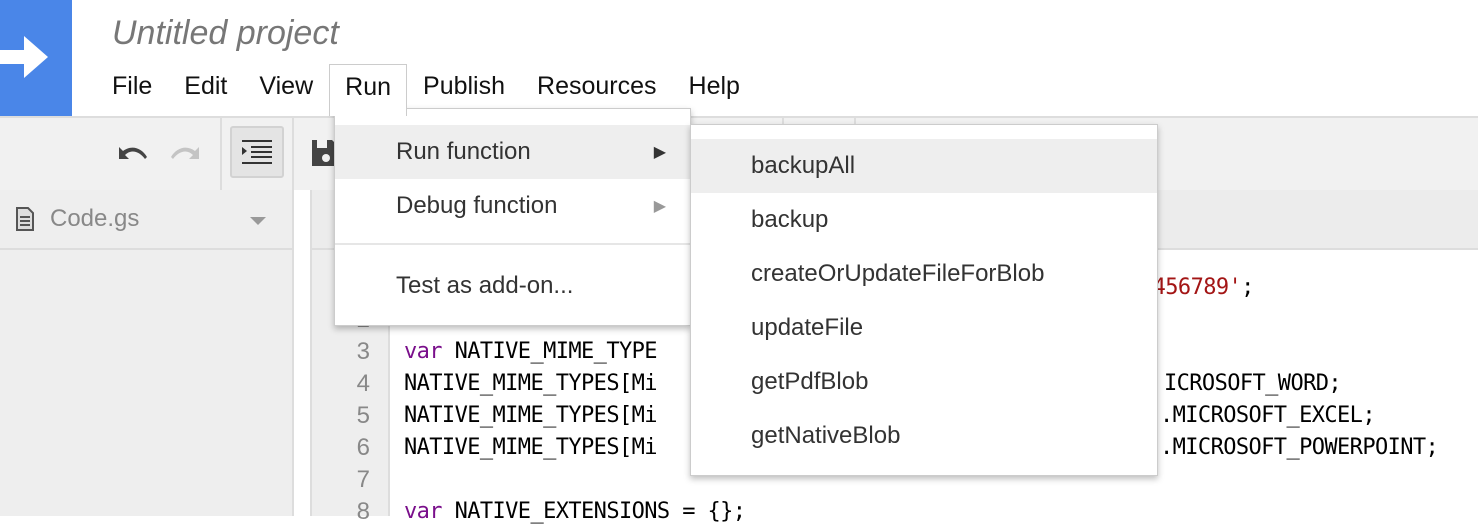 The height and width of the screenshot is (528, 1478). What do you see at coordinates (924, 328) in the screenshot?
I see `function-item-updatefile: updateFile` at bounding box center [924, 328].